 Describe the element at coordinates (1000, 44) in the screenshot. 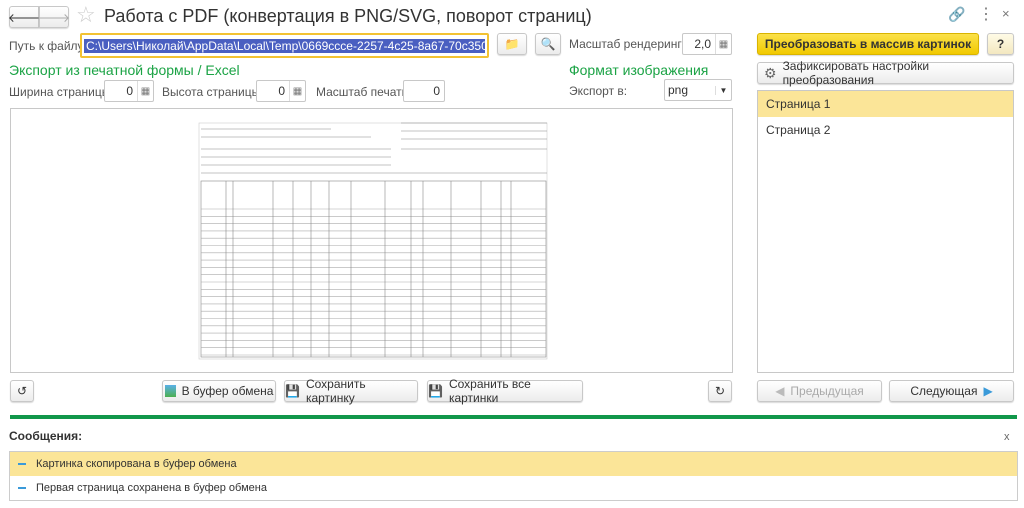

I see `help-button: ?` at that location.